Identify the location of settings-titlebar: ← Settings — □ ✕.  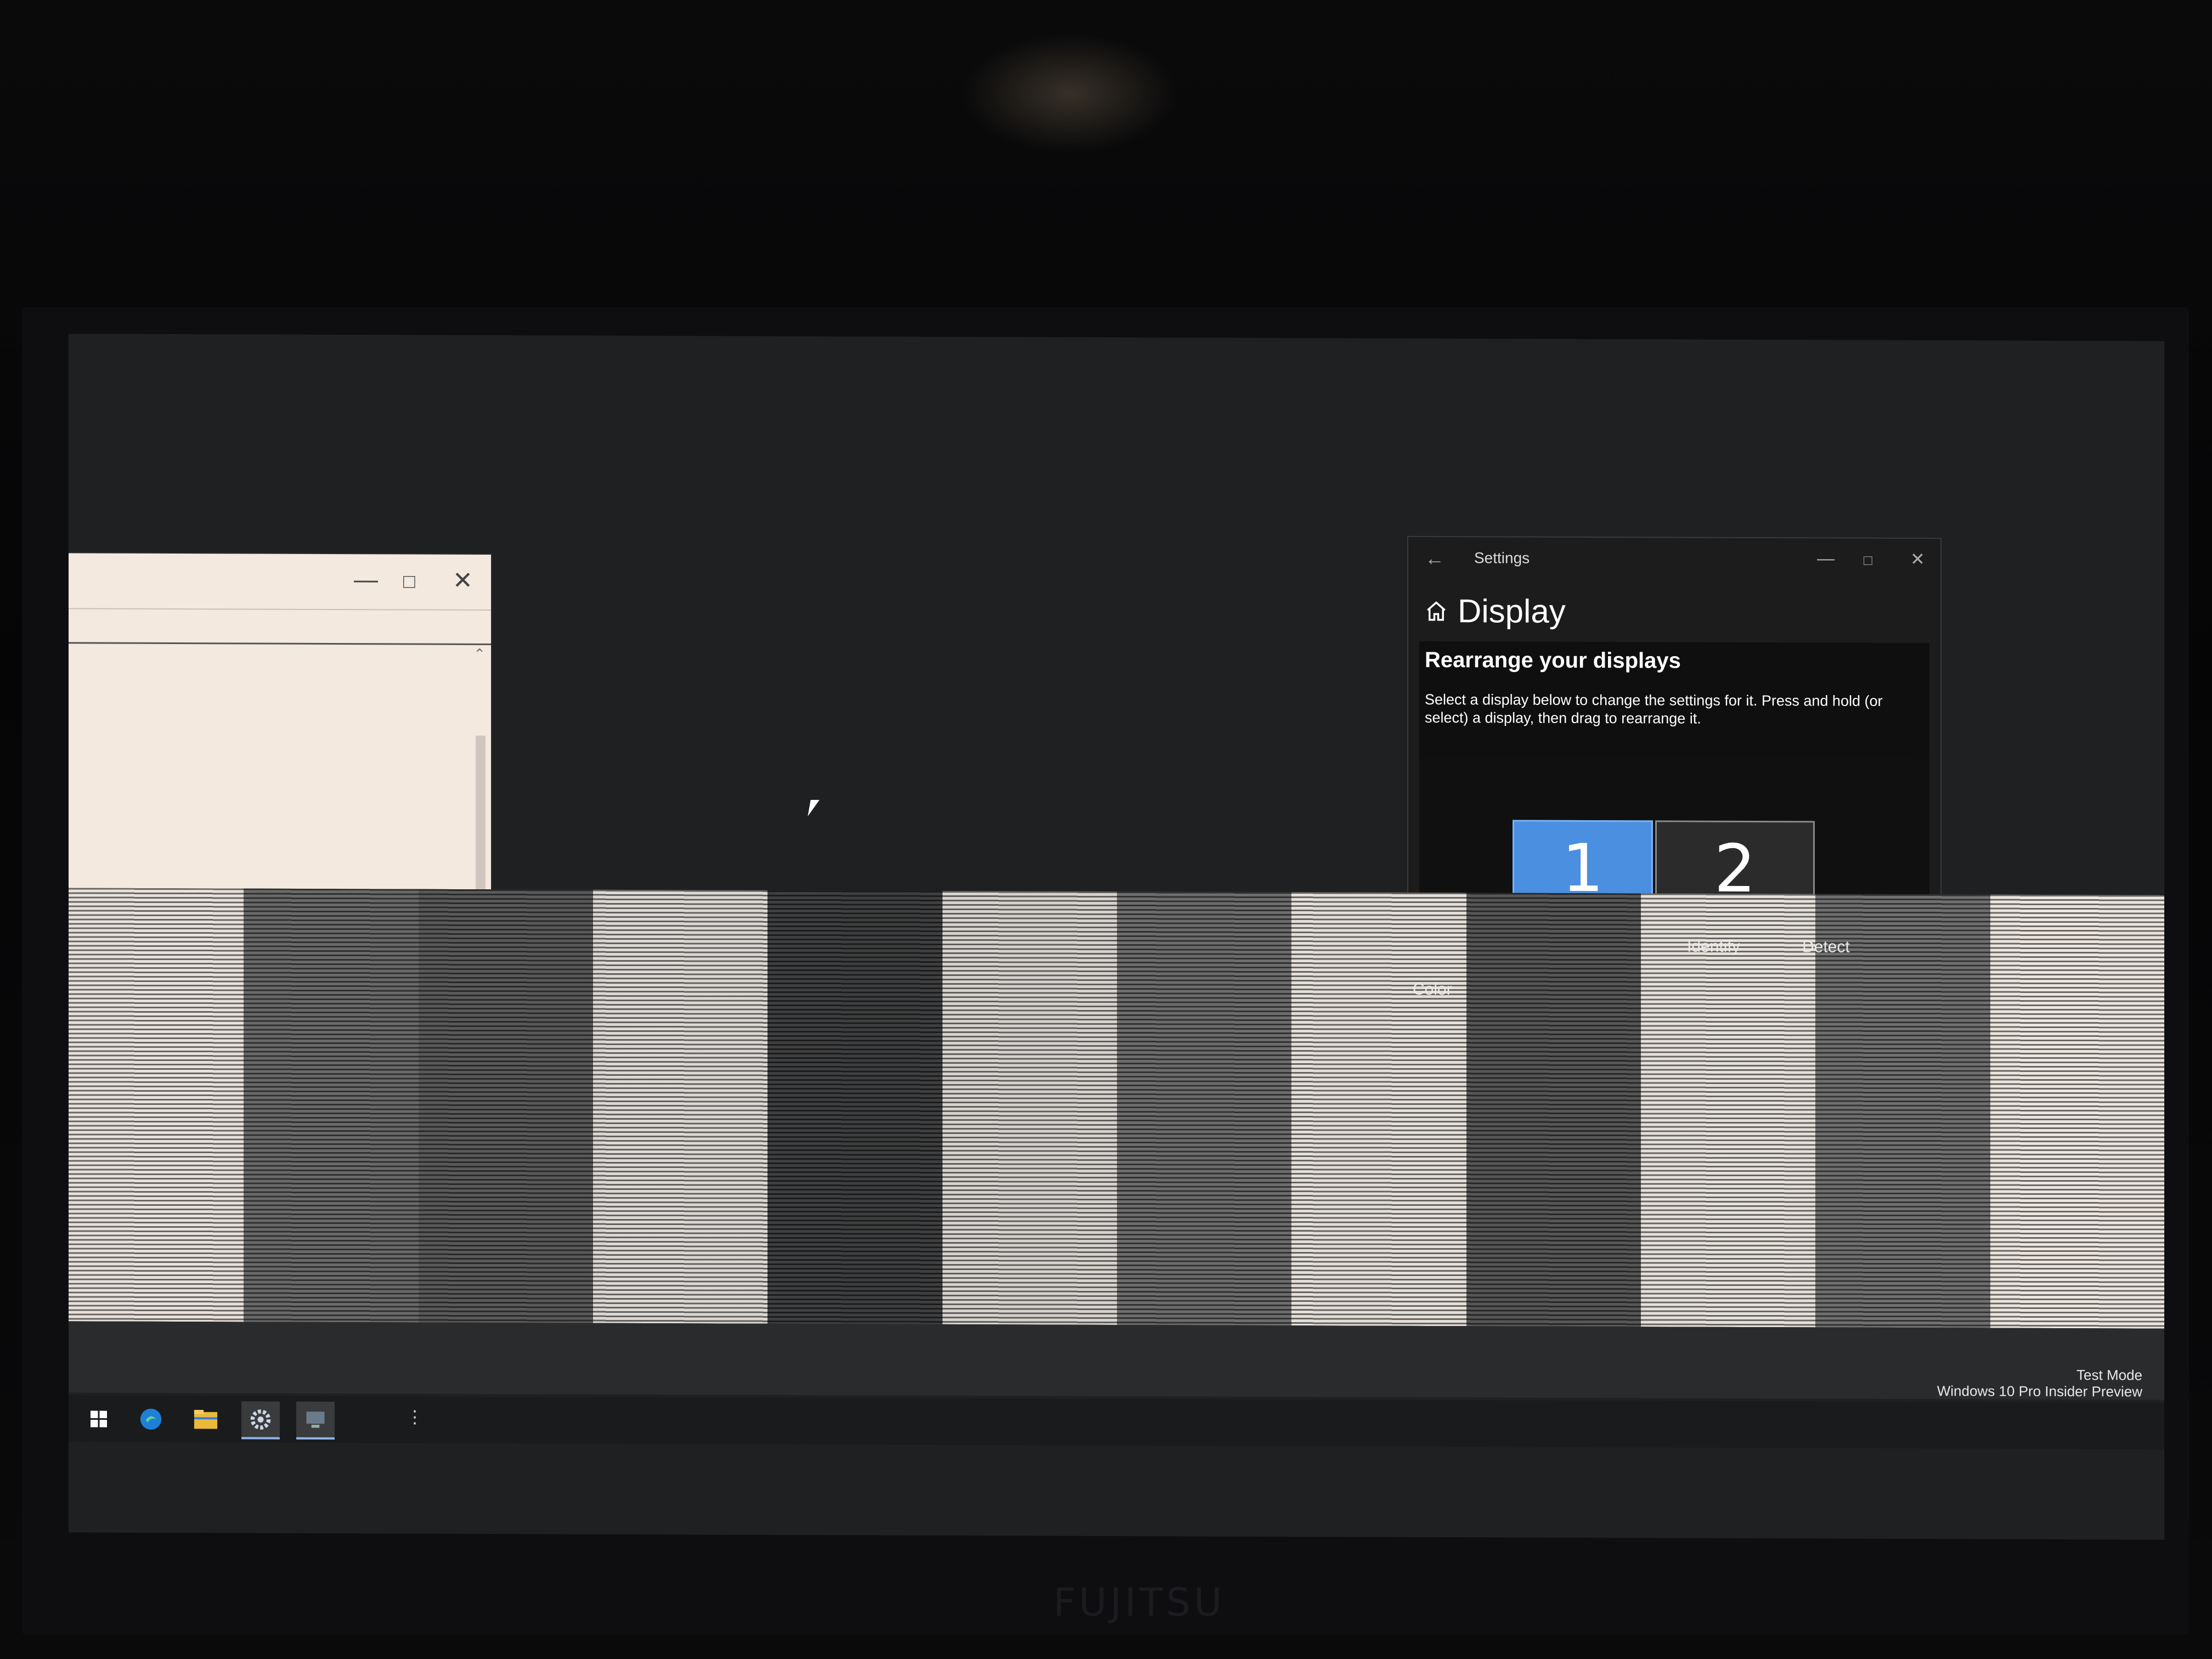
(1674, 560).